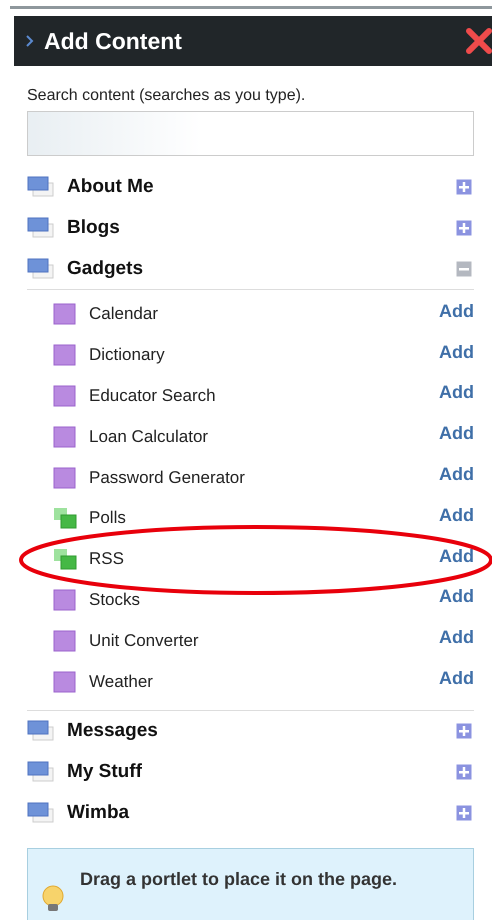  I want to click on chevron-icon, so click(30, 41).